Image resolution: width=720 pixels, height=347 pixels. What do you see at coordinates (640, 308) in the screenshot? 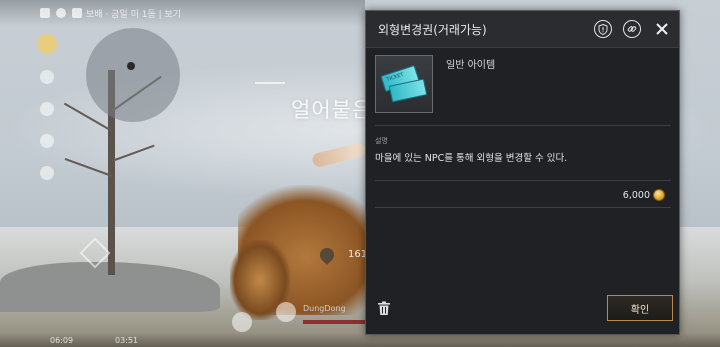
I see `confirm-button: 확인` at bounding box center [640, 308].